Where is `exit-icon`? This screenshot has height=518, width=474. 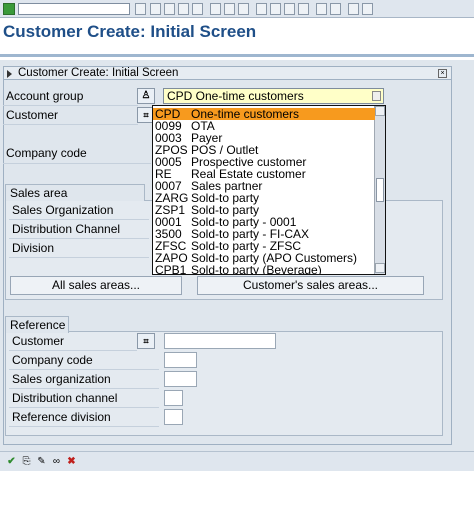
exit-icon is located at coordinates (183, 9).